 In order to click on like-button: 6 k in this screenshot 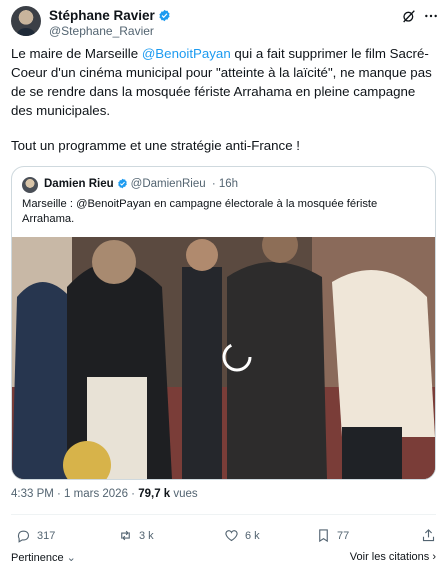, I will do `click(242, 535)`.